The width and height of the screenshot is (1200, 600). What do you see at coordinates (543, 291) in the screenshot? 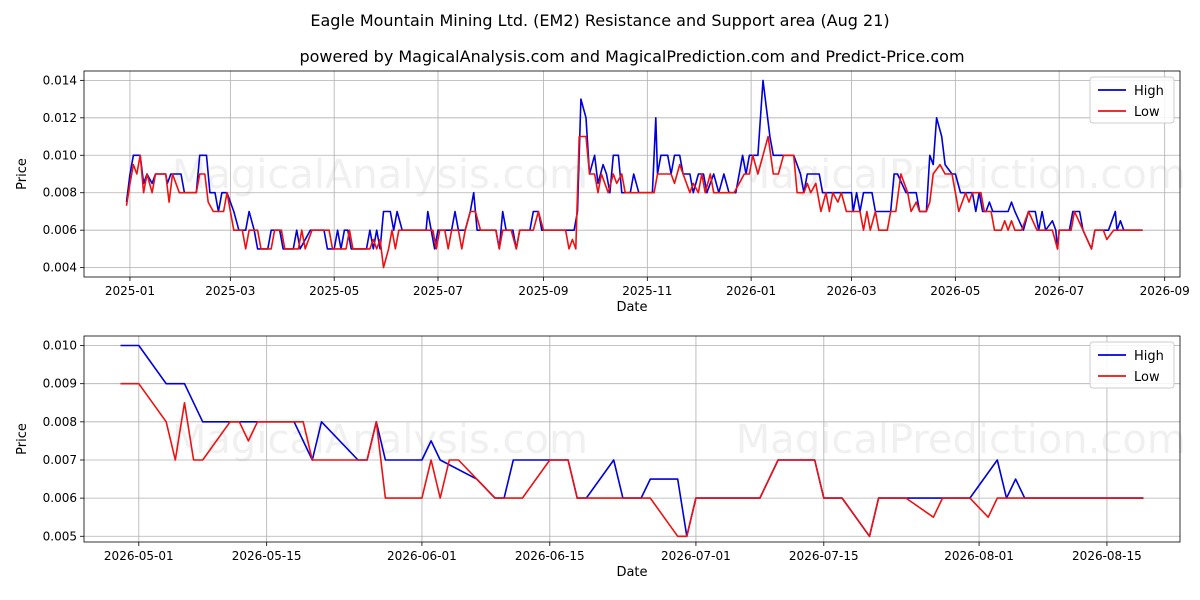
I see `x-tick-label: 2025-09` at bounding box center [543, 291].